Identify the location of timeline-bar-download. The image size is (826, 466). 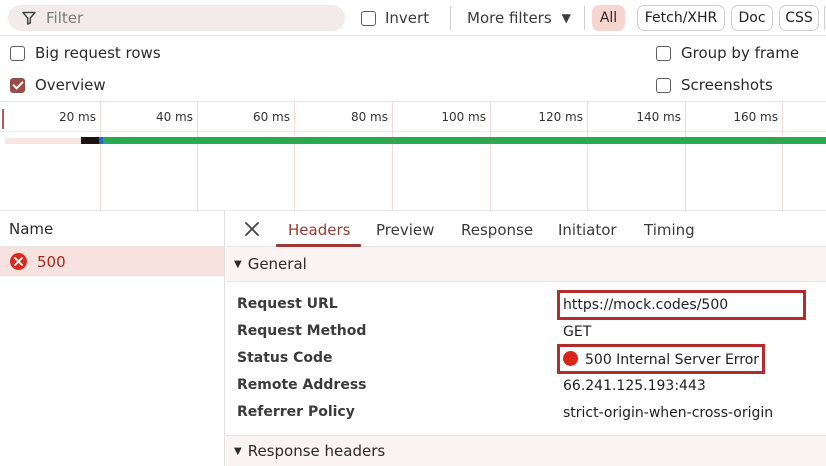
(464, 140).